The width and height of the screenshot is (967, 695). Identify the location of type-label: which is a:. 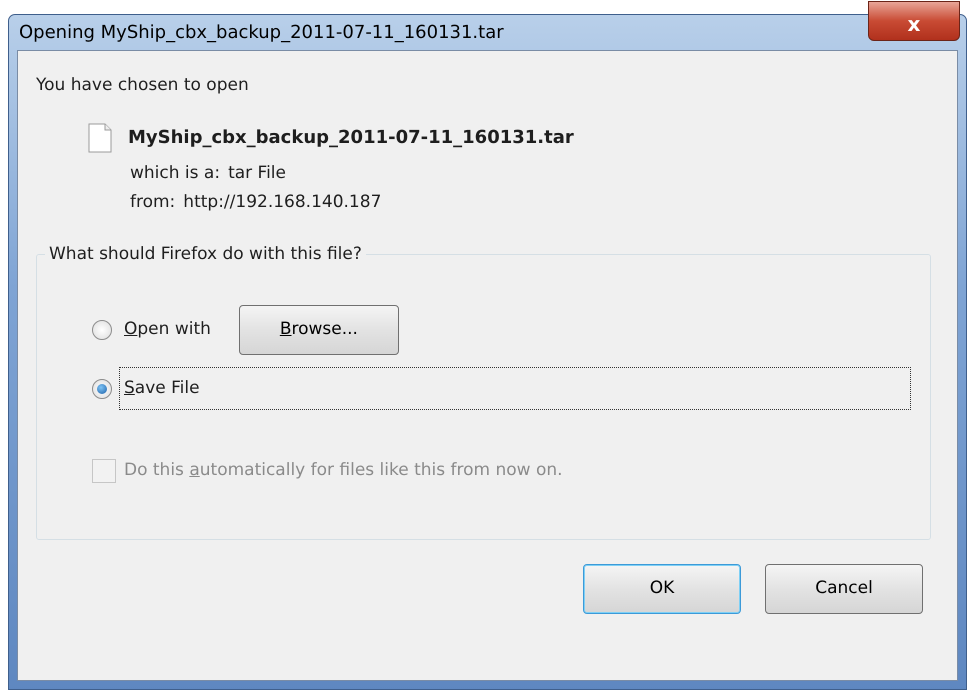
(175, 173).